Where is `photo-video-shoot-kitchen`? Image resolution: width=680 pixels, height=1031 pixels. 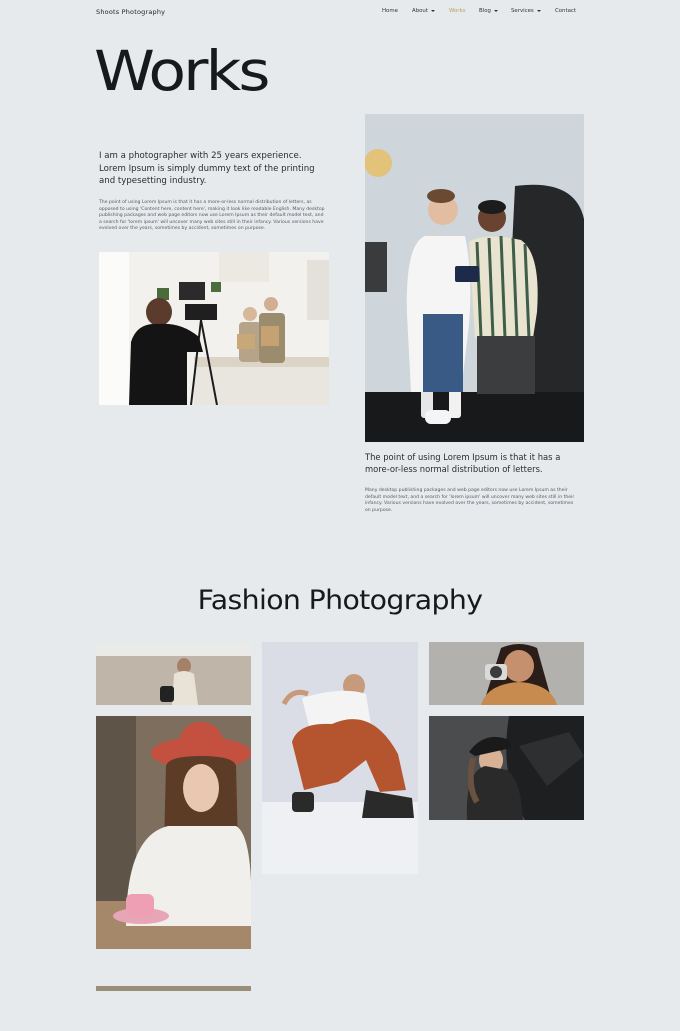 photo-video-shoot-kitchen is located at coordinates (214, 328).